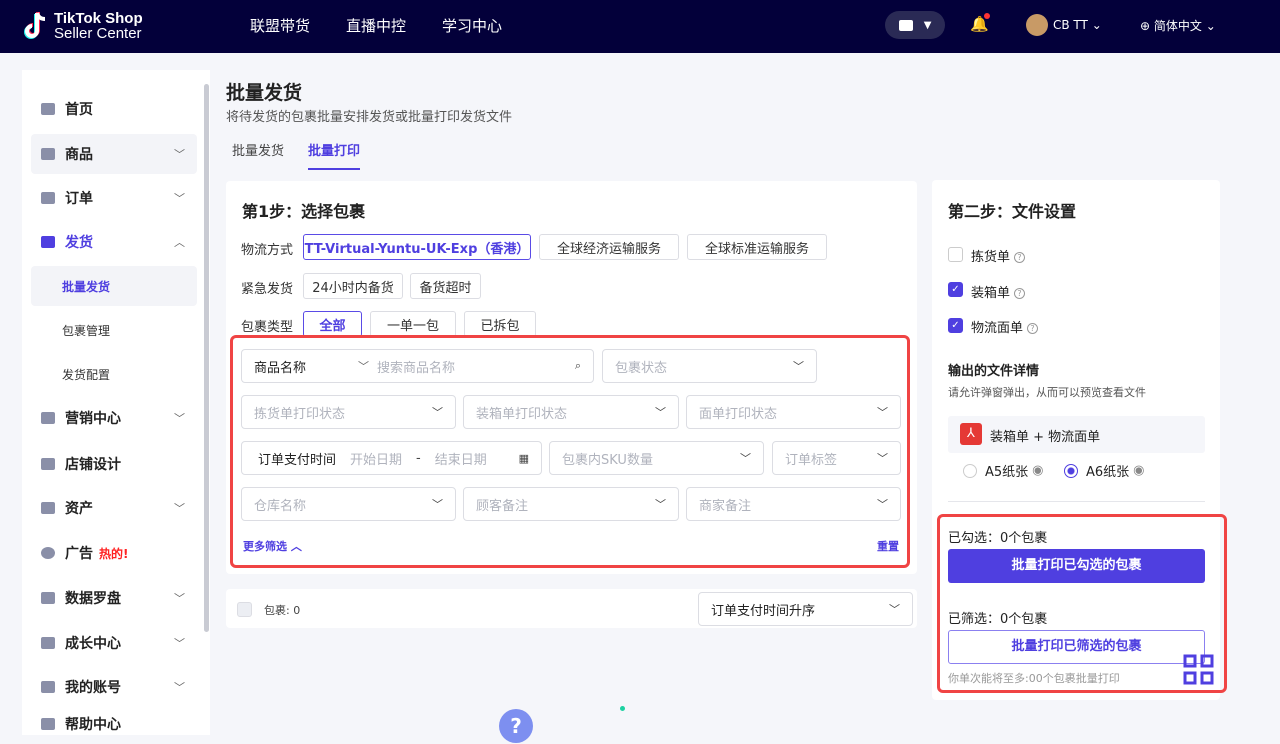 The height and width of the screenshot is (744, 1280). Describe the element at coordinates (391, 458) in the screenshot. I see `pay-time-range: 订单支付时间 开始日期 - 结束日期 ▦` at that location.